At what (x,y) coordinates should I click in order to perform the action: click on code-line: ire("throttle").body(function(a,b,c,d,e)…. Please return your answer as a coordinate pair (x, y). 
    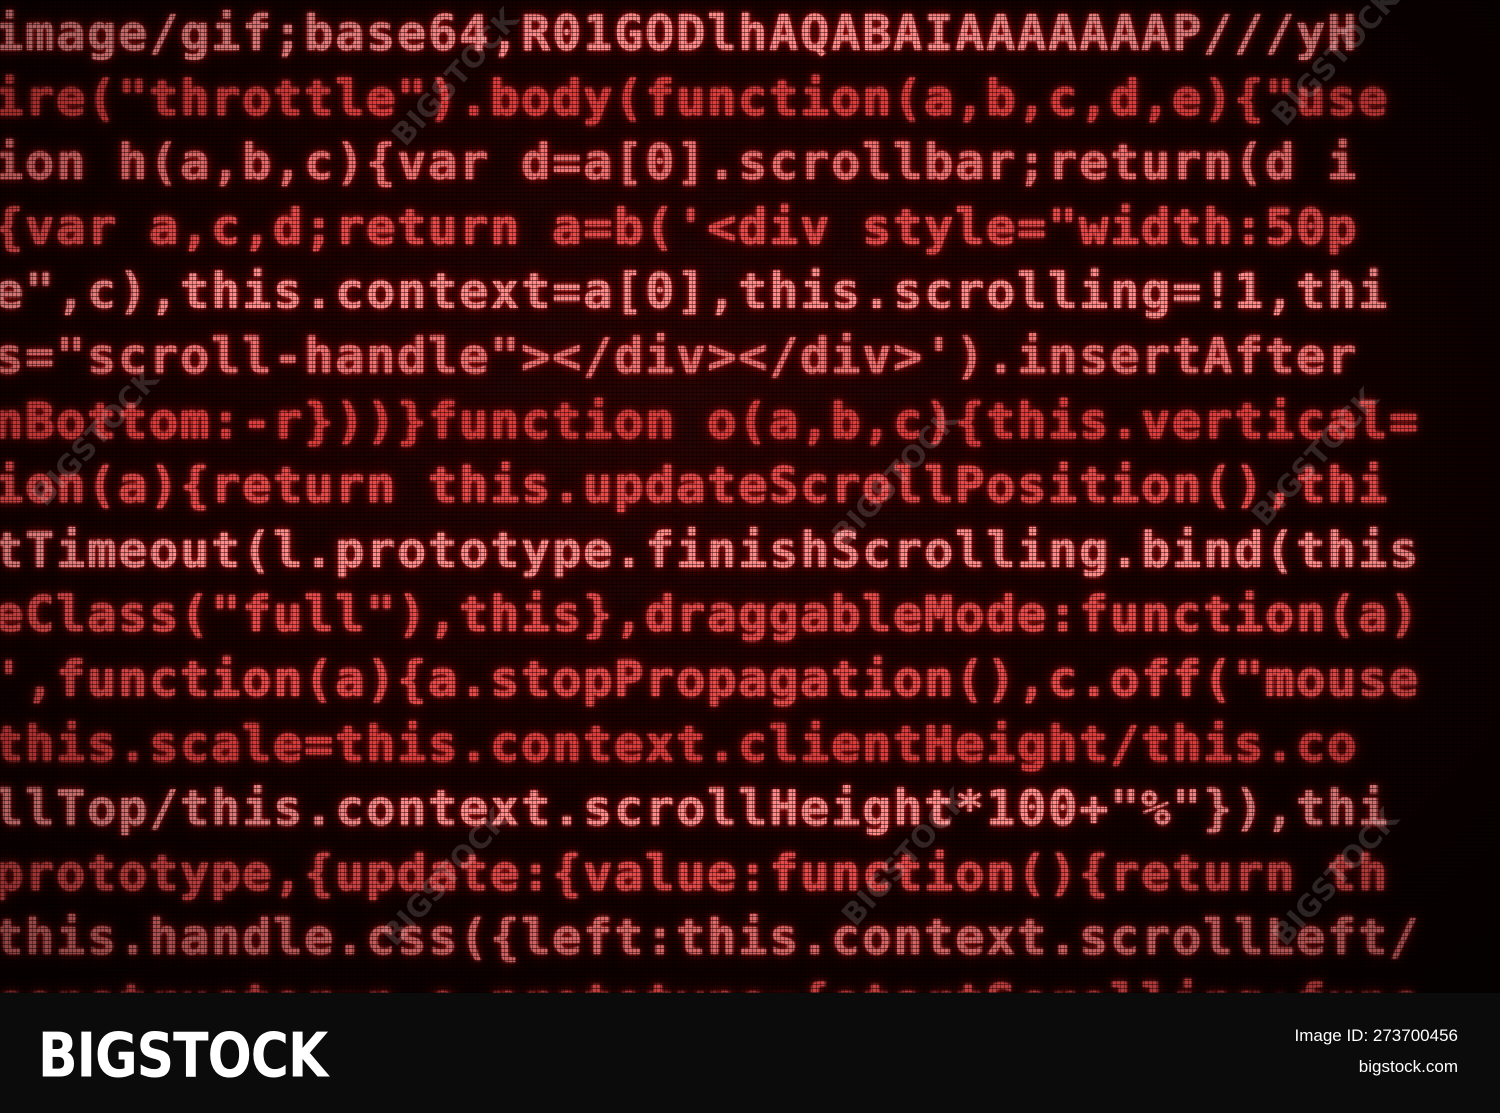
    Looking at the image, I should click on (695, 98).